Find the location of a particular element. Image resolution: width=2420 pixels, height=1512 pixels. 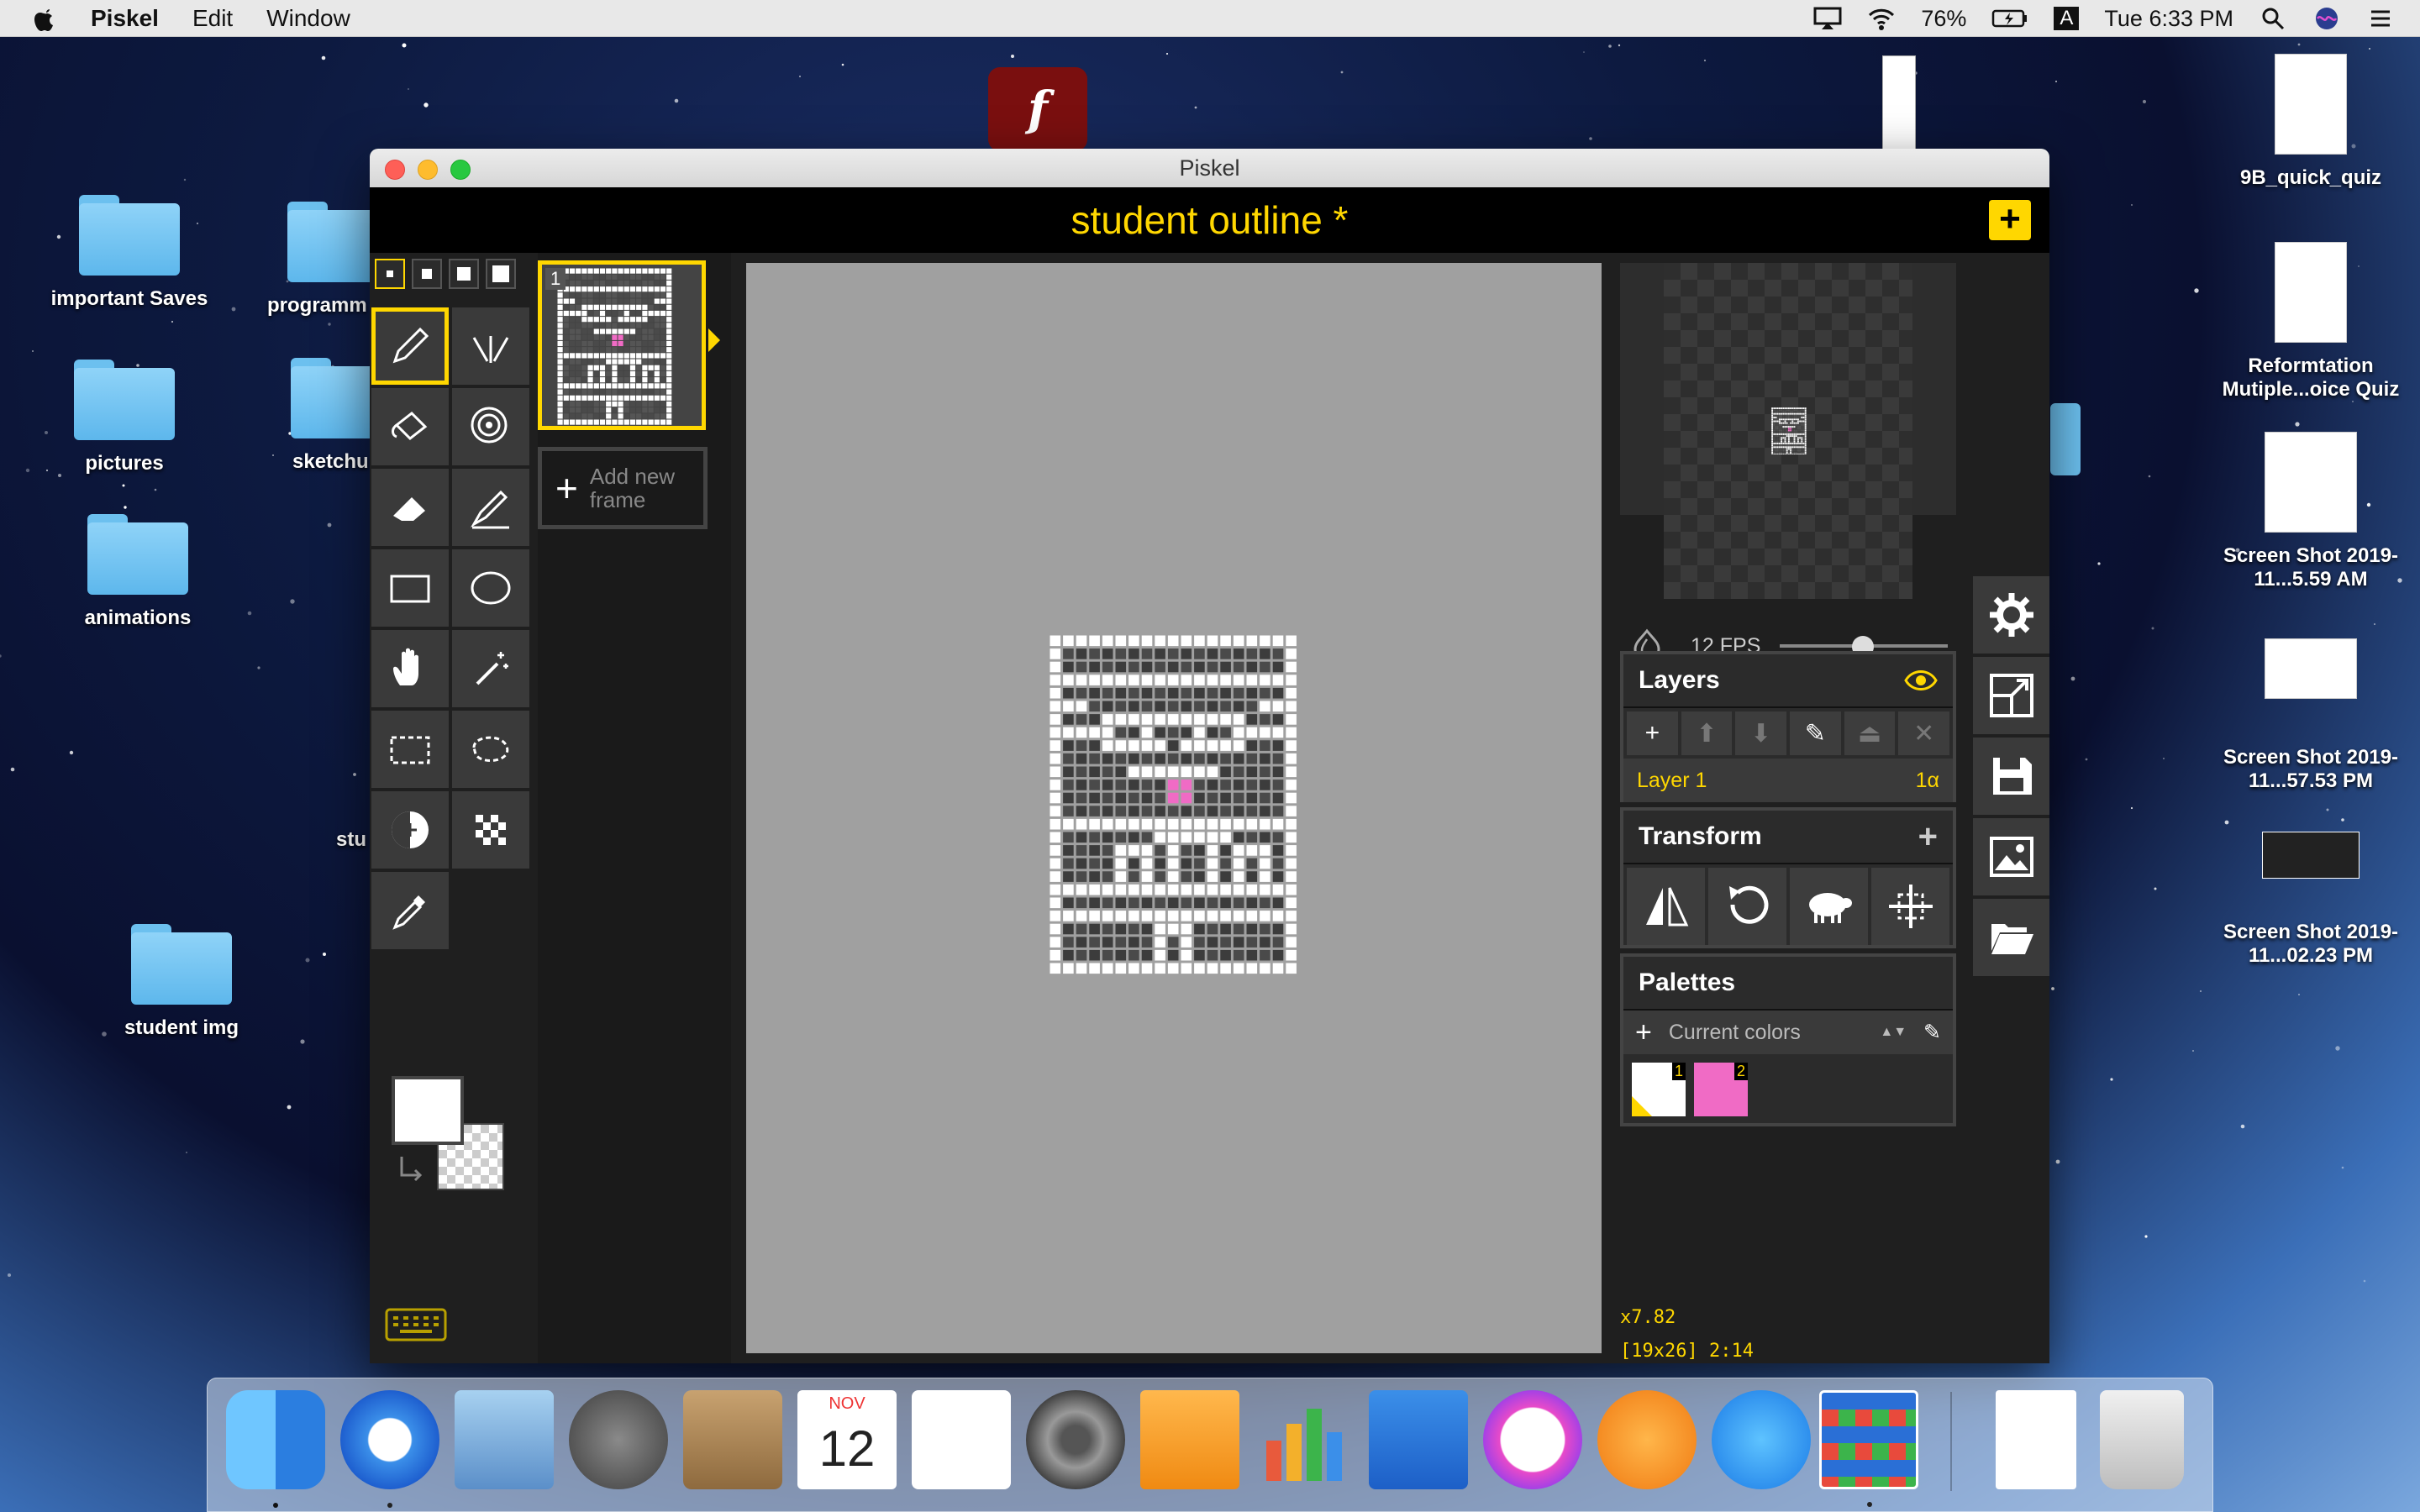

itunes-icon is located at coordinates (1532, 1439).